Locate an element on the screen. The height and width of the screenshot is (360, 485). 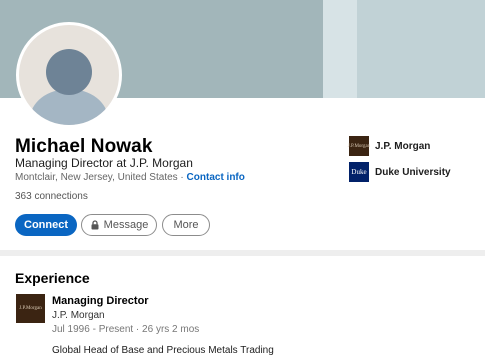
profile-name: Michael Nowak is located at coordinates (84, 146).